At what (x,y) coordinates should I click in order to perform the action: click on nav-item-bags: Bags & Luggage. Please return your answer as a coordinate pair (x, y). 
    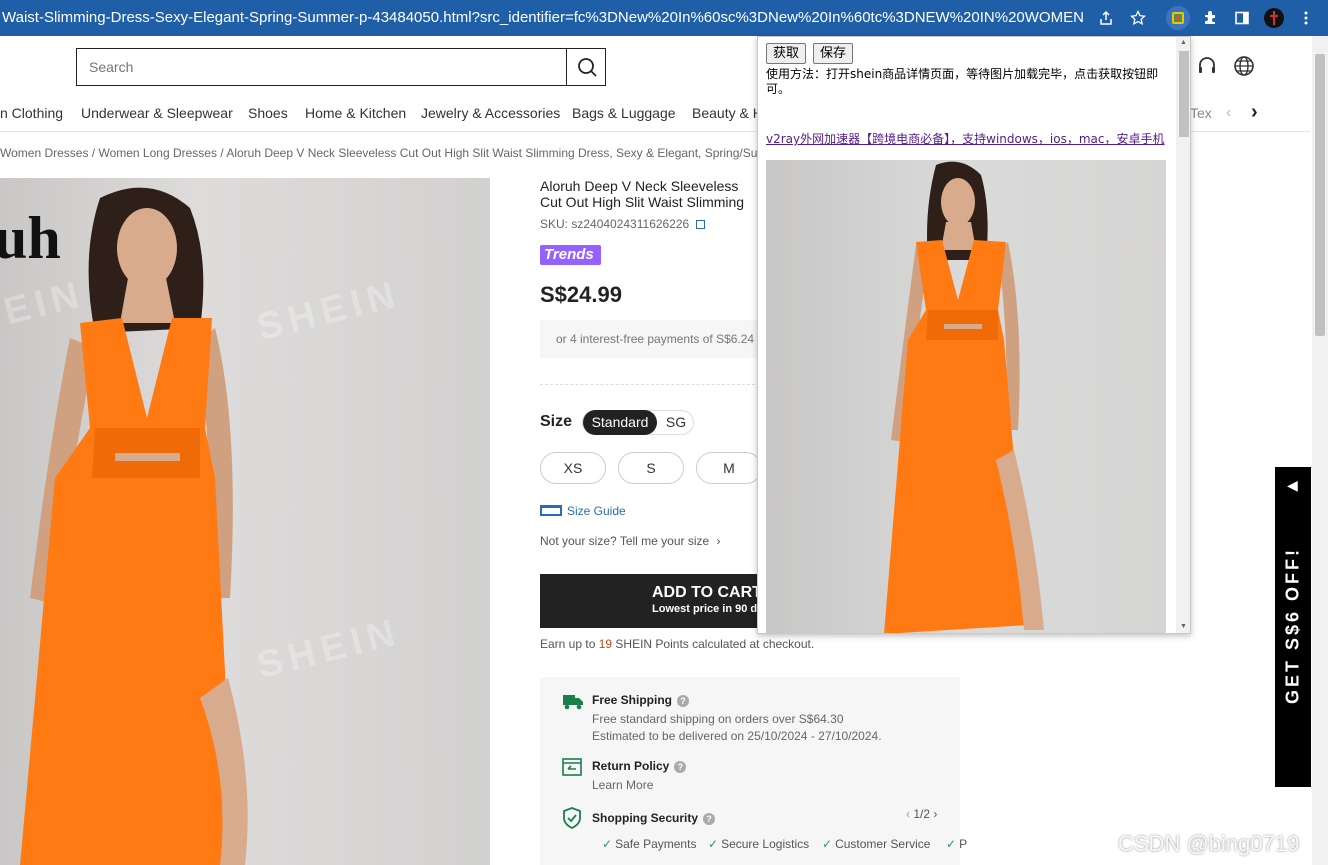
    Looking at the image, I should click on (624, 113).